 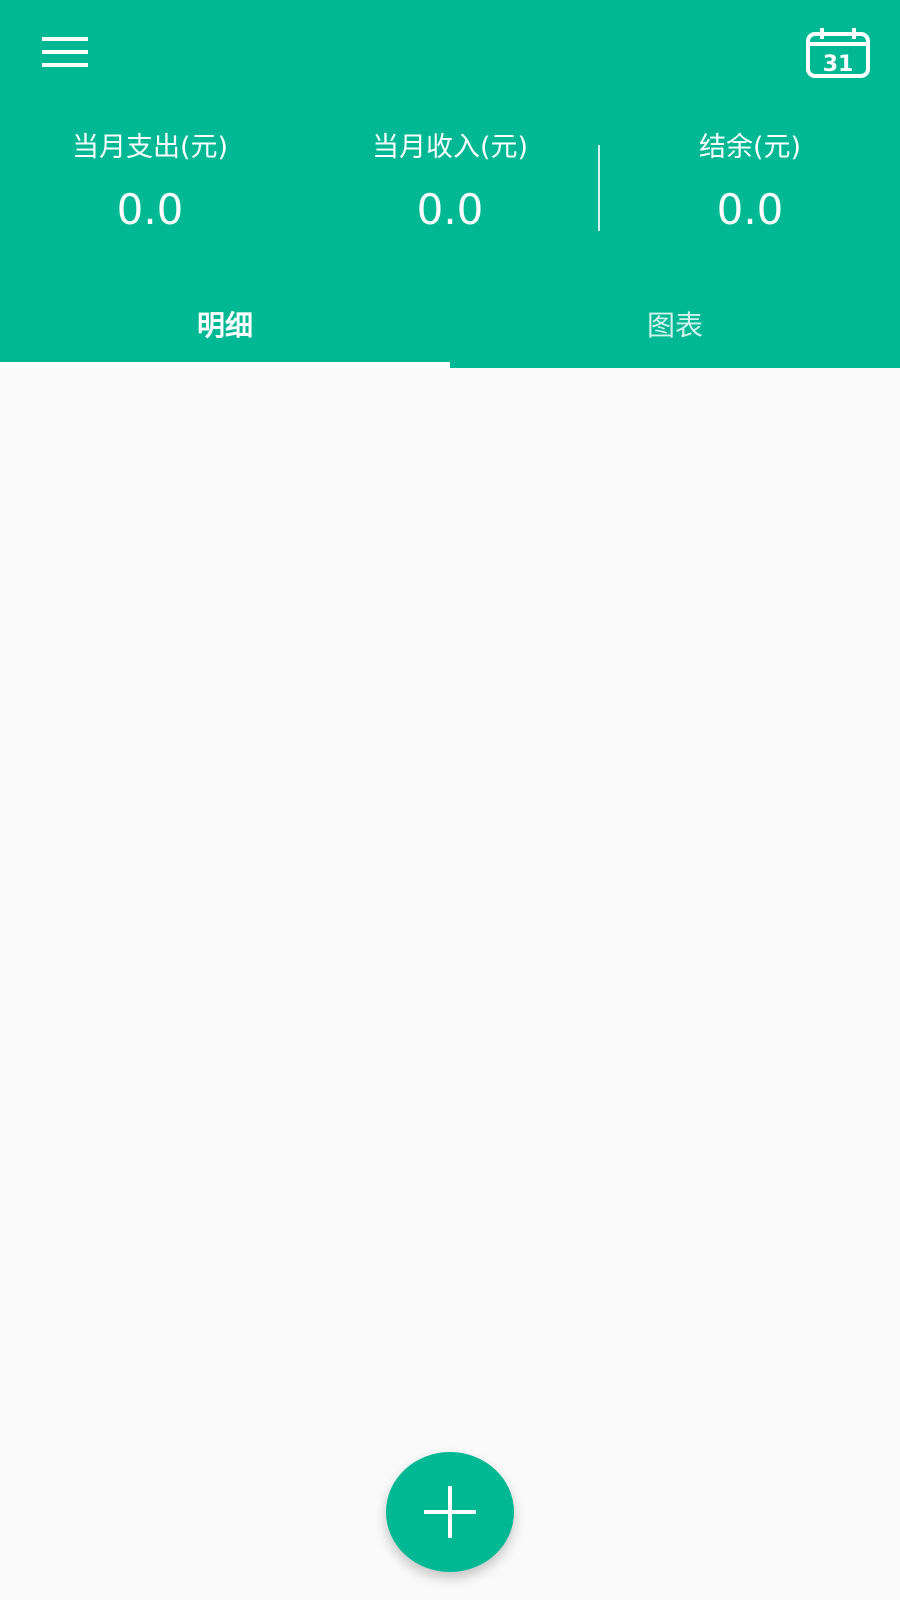 I want to click on calendar-button: 31, so click(x=838, y=53).